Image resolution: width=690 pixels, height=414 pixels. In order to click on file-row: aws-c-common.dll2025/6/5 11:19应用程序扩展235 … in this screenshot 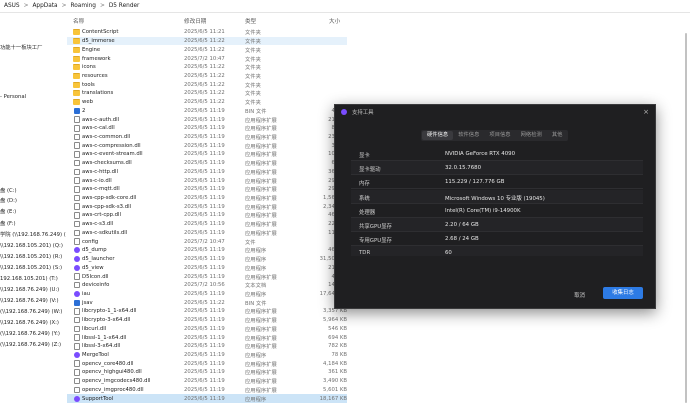, I will do `click(207, 137)`.